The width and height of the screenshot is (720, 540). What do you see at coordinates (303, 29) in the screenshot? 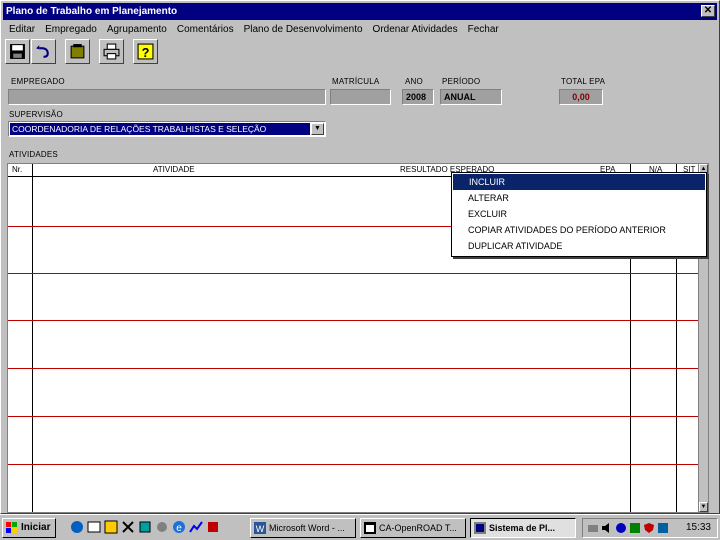
I see `menu-plano-desenvolvimento: Plano de Desenvolvimento` at bounding box center [303, 29].